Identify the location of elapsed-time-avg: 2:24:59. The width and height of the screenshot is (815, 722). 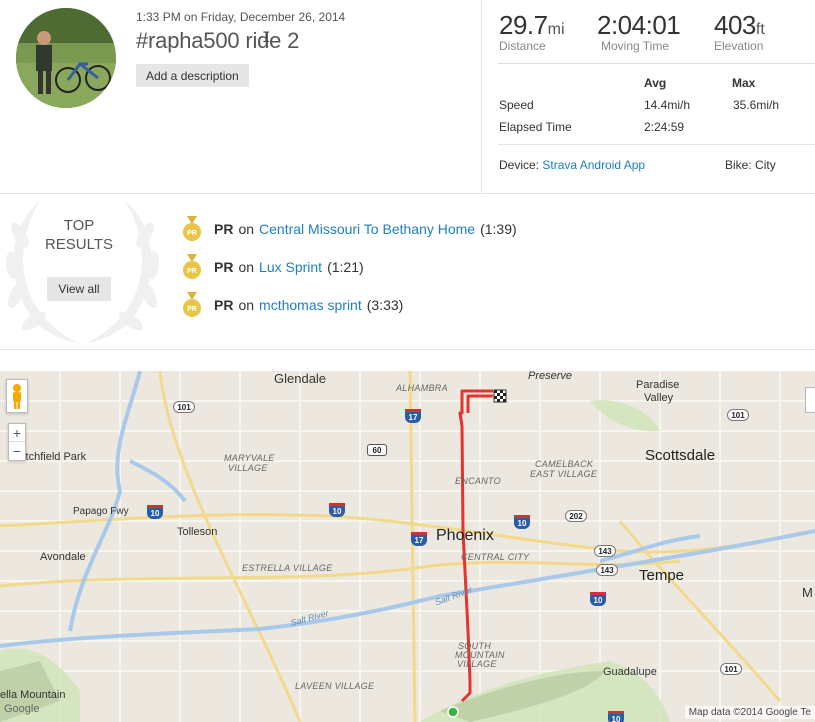
(664, 127).